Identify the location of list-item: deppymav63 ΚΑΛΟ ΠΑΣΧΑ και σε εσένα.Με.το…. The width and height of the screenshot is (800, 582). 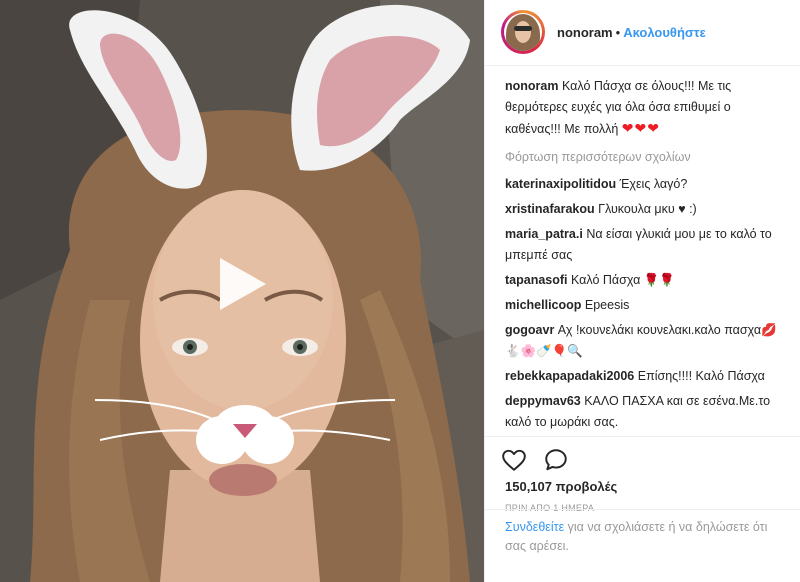
(647, 412).